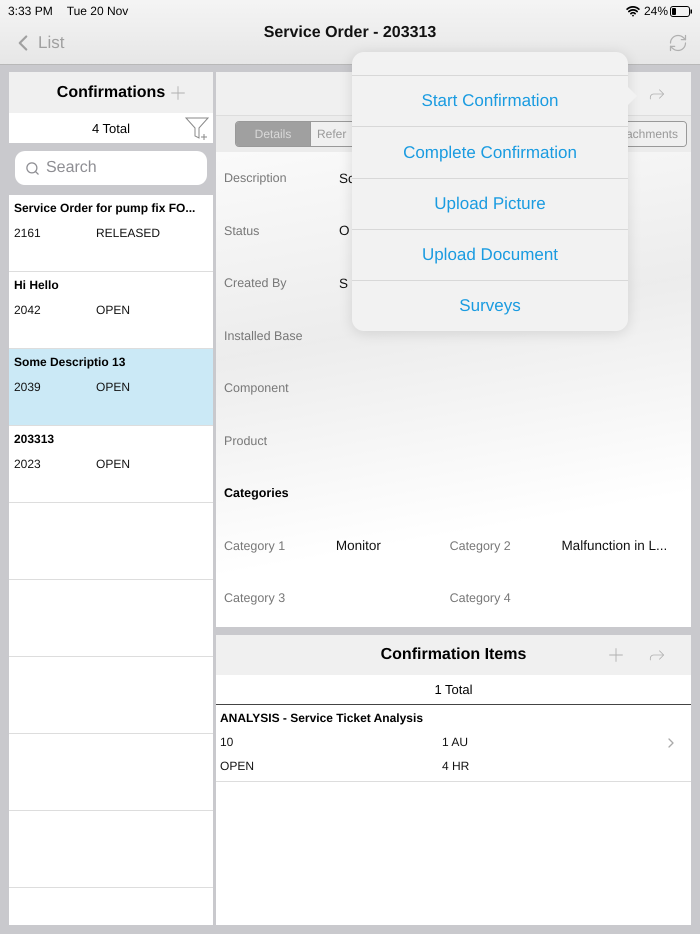  What do you see at coordinates (111, 93) in the screenshot?
I see `panel-title: Confirmations` at bounding box center [111, 93].